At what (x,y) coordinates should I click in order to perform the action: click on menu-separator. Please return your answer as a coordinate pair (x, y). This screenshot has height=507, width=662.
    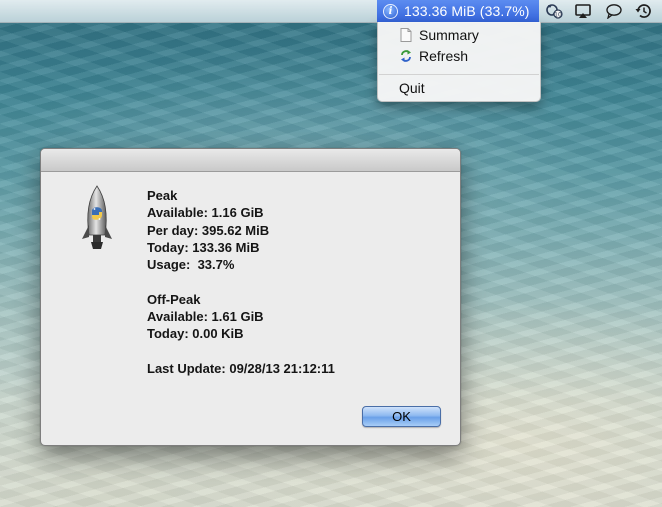
    Looking at the image, I should click on (459, 74).